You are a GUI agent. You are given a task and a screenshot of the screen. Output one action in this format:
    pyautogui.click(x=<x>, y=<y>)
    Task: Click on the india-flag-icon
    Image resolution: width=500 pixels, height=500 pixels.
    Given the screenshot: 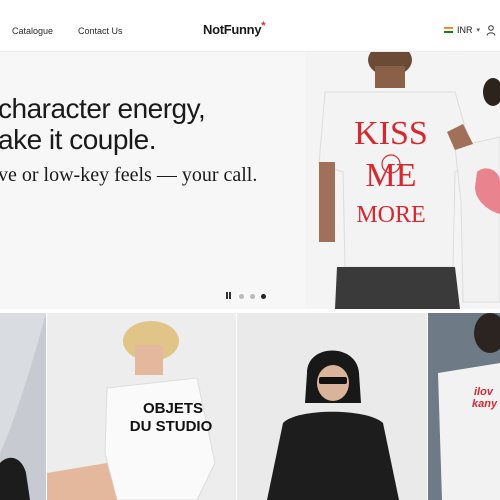 What is the action you would take?
    pyautogui.click(x=448, y=30)
    